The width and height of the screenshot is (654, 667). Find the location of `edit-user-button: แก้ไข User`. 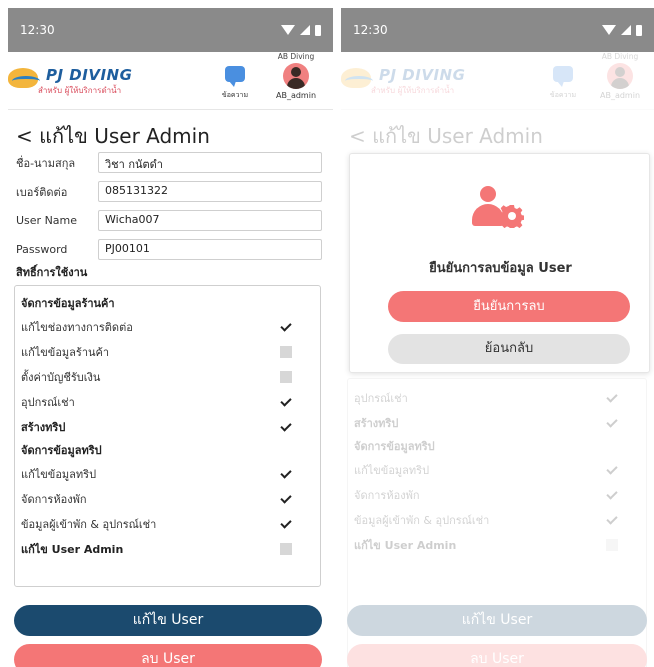

edit-user-button: แก้ไข User is located at coordinates (168, 620).